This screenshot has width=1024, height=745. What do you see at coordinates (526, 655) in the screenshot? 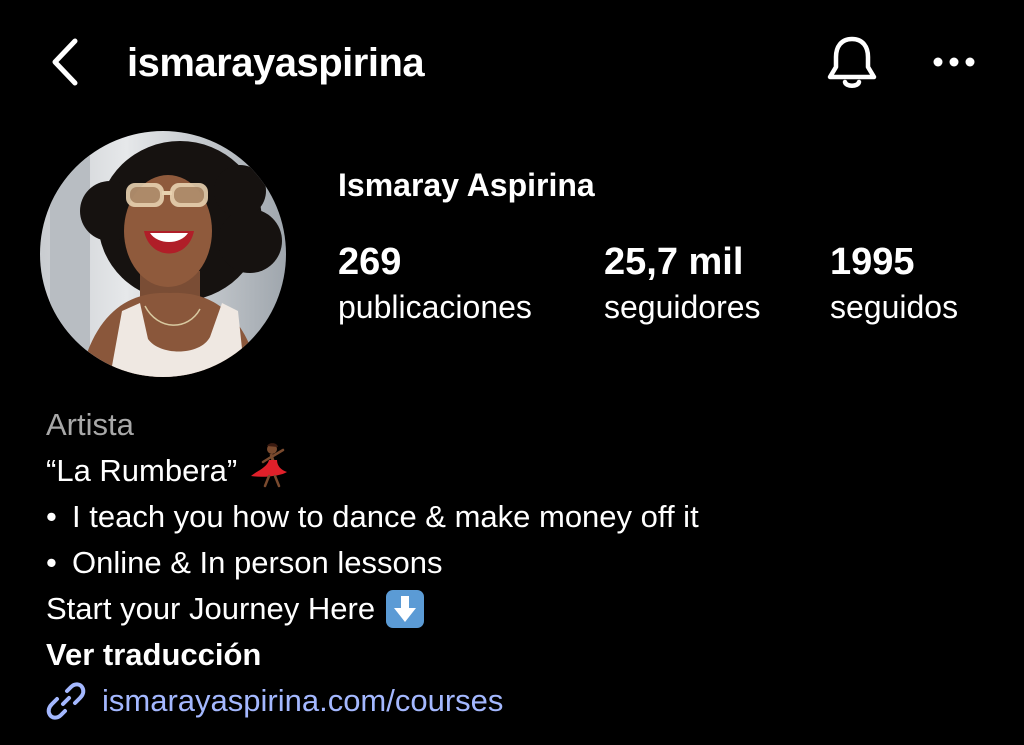
I see `see-translation-link: Ver traducción` at bounding box center [526, 655].